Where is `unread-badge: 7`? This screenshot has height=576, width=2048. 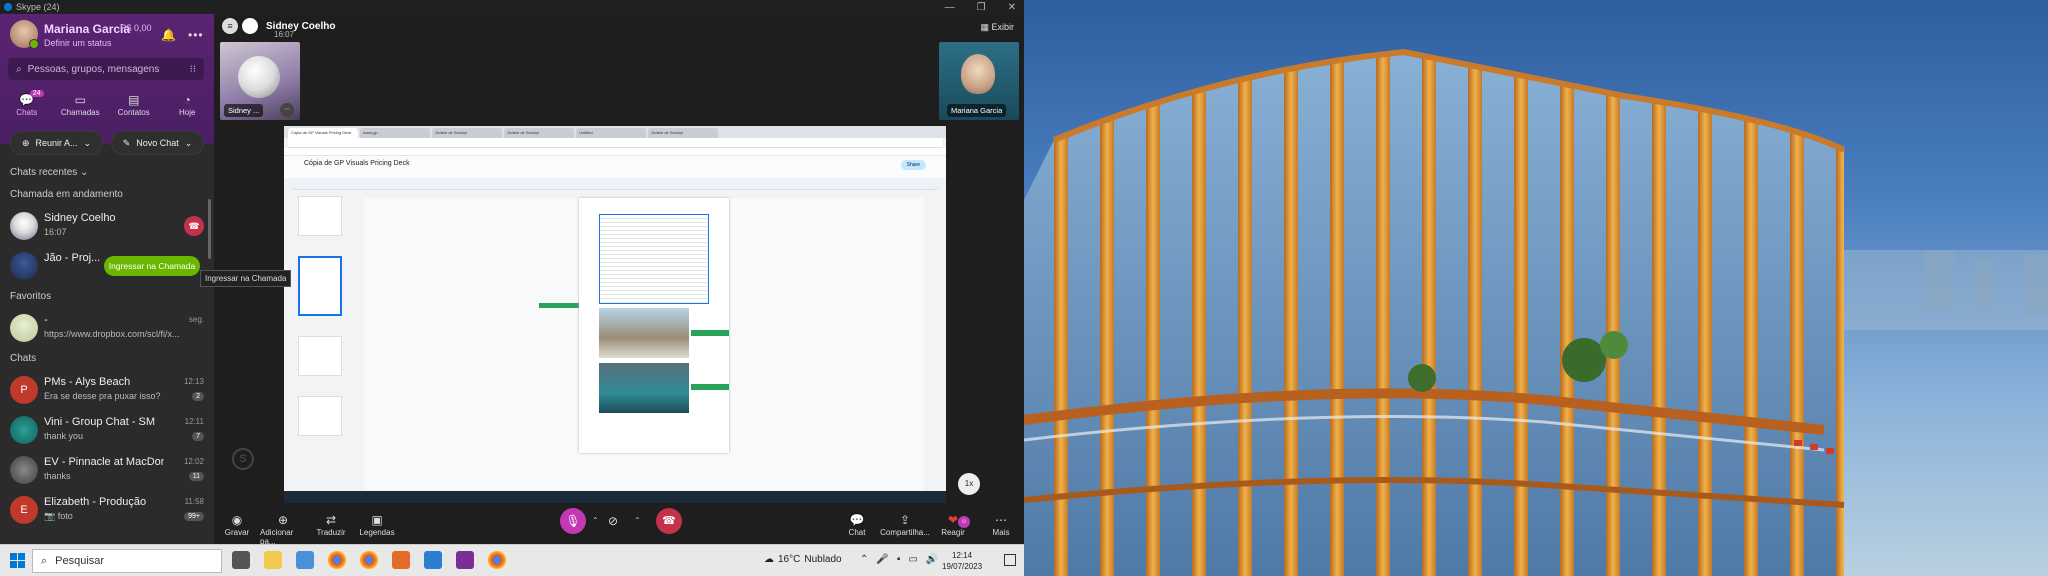 unread-badge: 7 is located at coordinates (198, 436).